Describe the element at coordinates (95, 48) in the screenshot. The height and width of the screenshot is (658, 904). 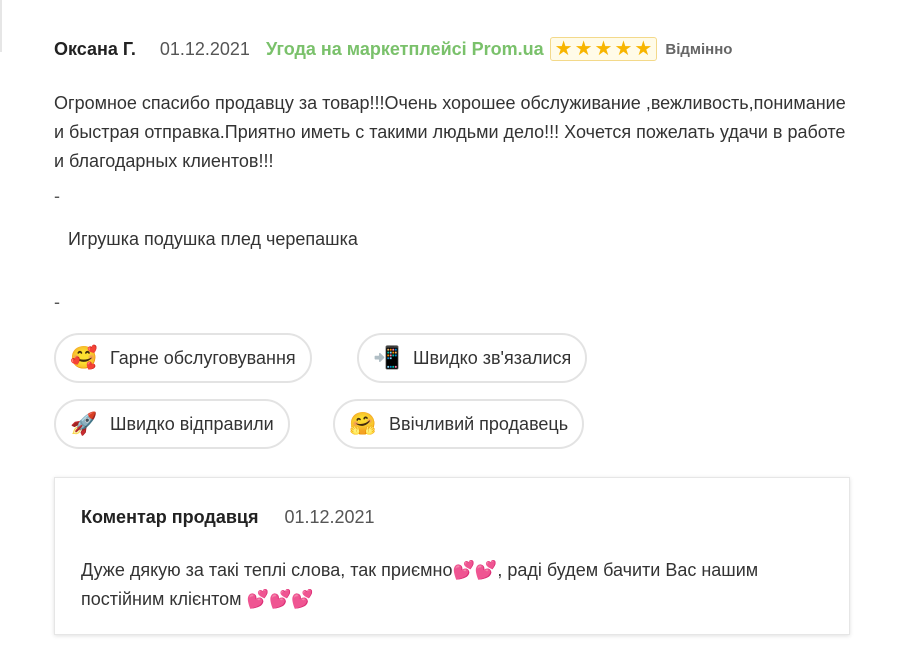
I see `review-author: Оксана Г.` at that location.